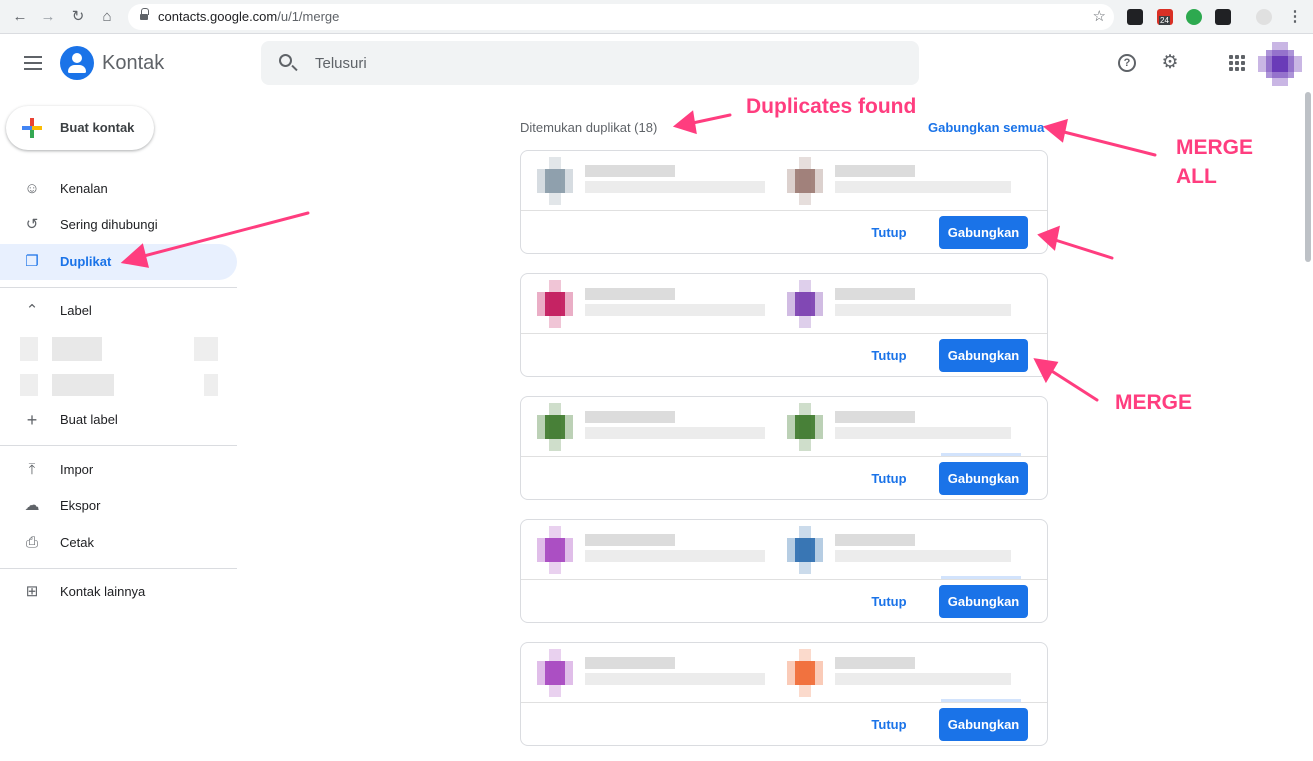 The image size is (1313, 761). I want to click on create-contact-label: Buat kontak, so click(97, 127).